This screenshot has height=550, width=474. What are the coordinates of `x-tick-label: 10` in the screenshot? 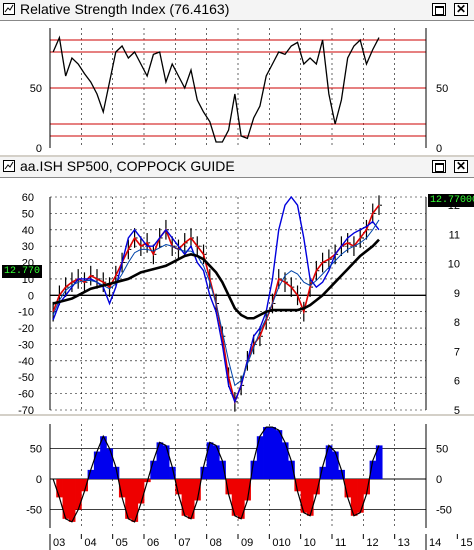 It's located at (310, 543).